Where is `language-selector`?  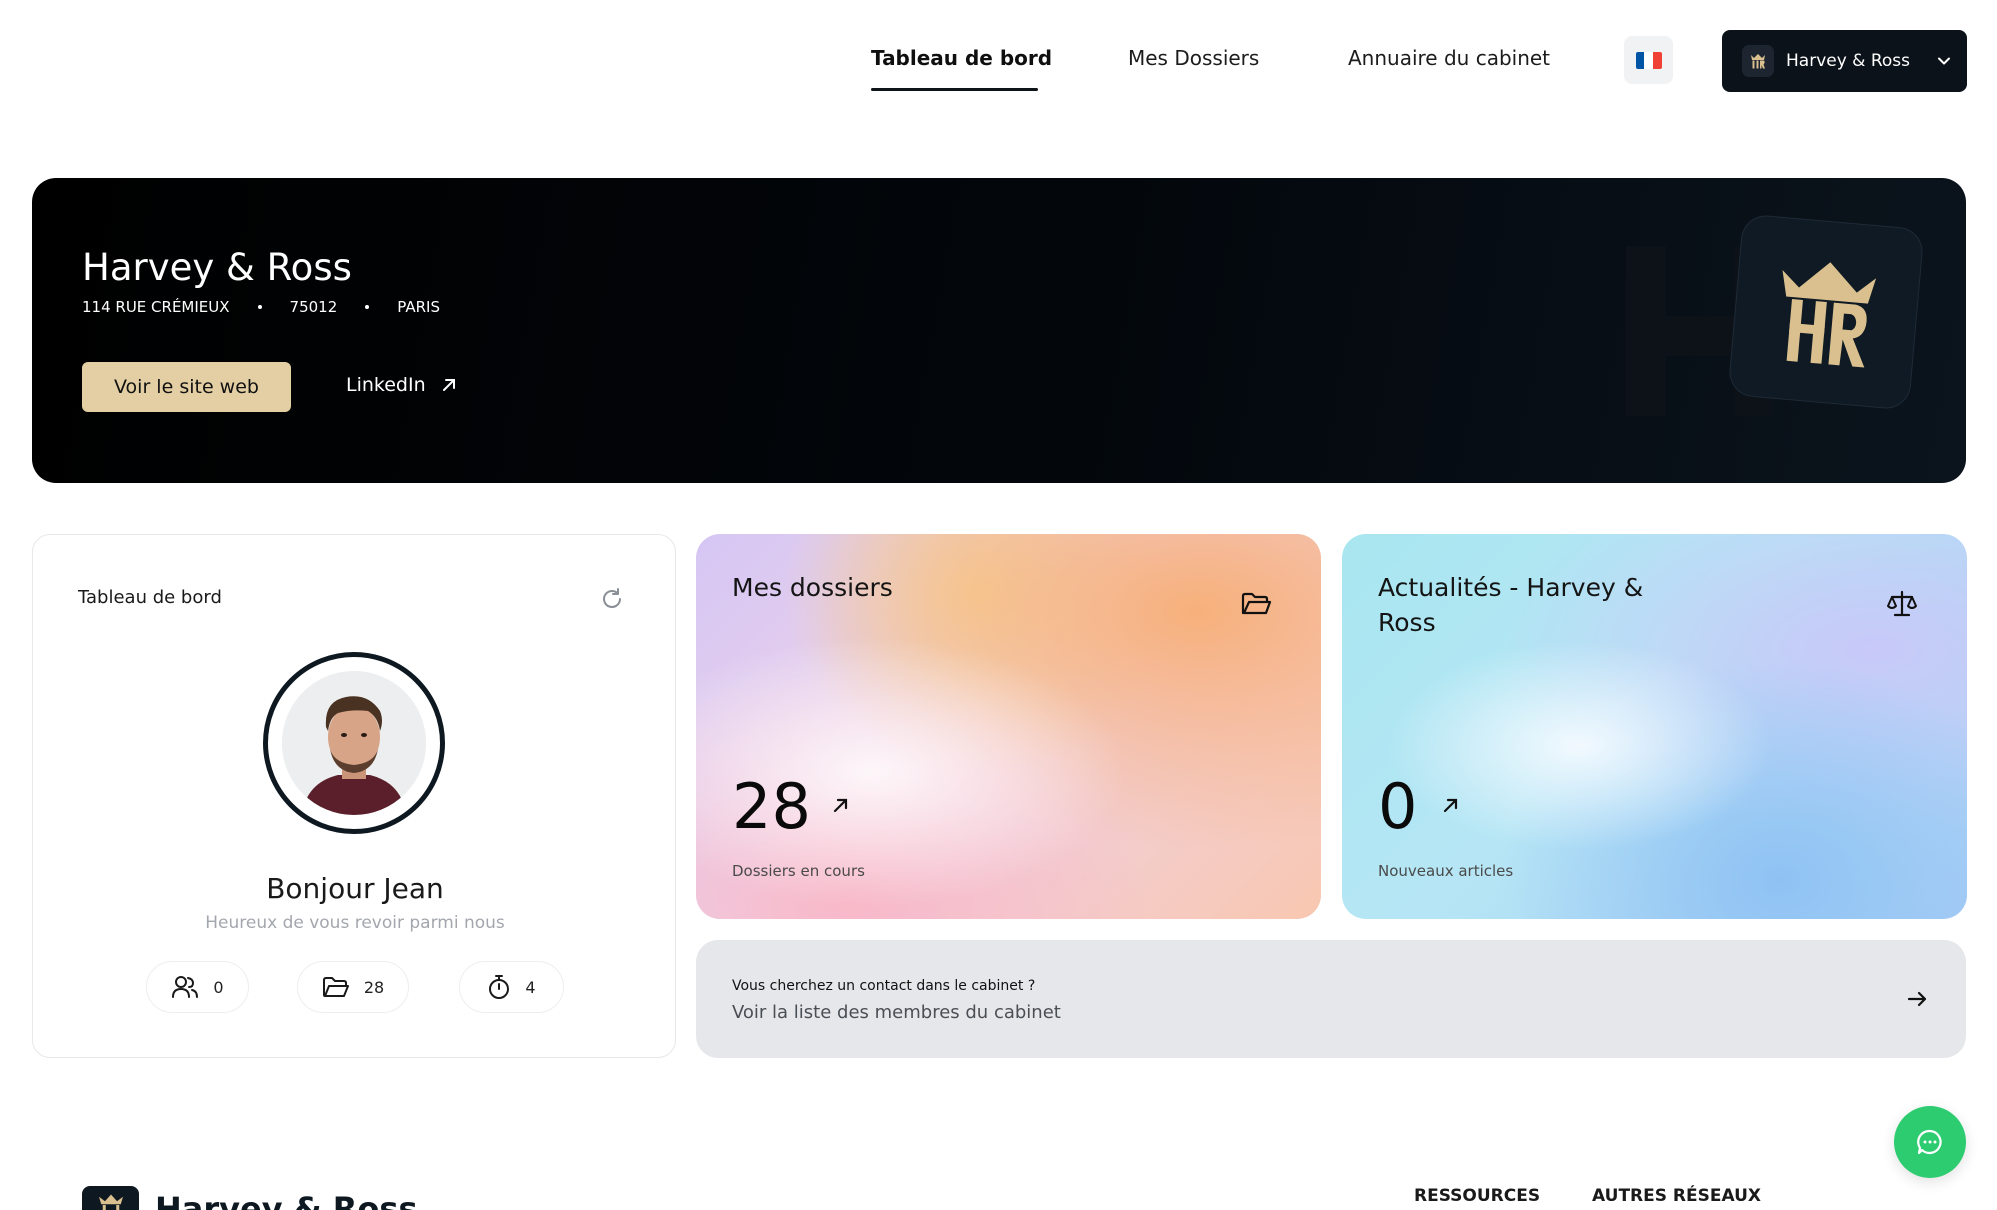
language-selector is located at coordinates (1648, 60).